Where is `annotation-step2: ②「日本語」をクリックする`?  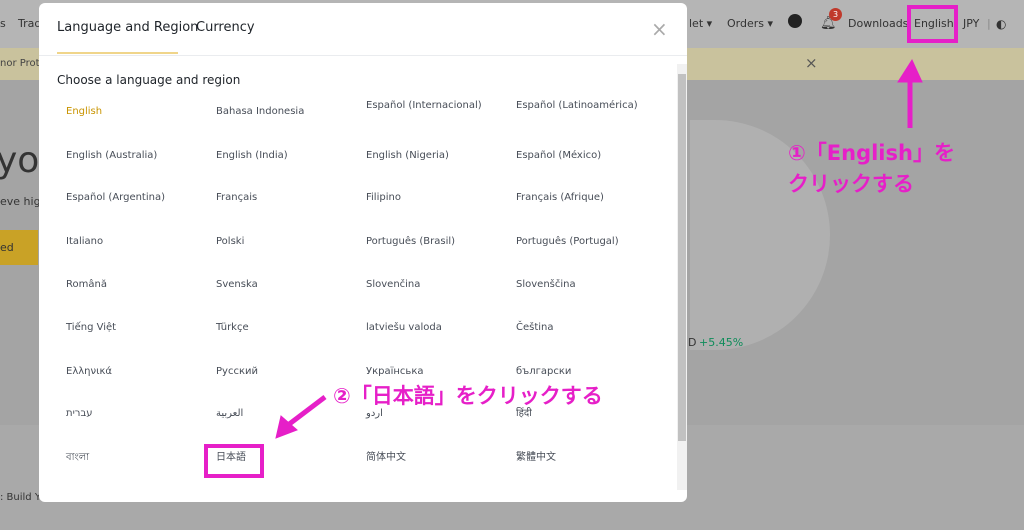 annotation-step2: ②「日本語」をクリックする is located at coordinates (468, 396).